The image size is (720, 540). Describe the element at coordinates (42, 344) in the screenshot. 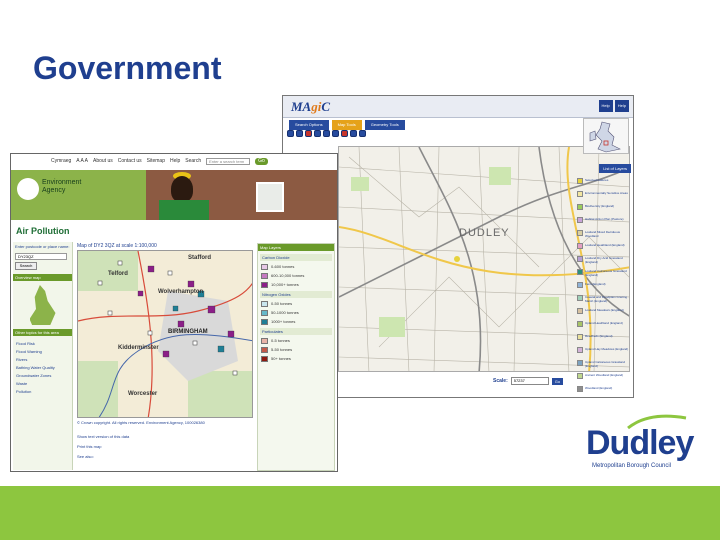

I see `topic-link: Flood Risk` at that location.